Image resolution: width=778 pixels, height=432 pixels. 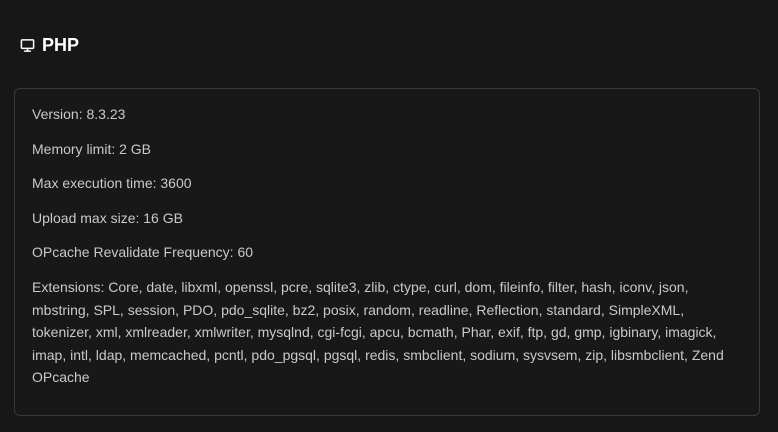 What do you see at coordinates (27, 45) in the screenshot?
I see `monitor-icon` at bounding box center [27, 45].